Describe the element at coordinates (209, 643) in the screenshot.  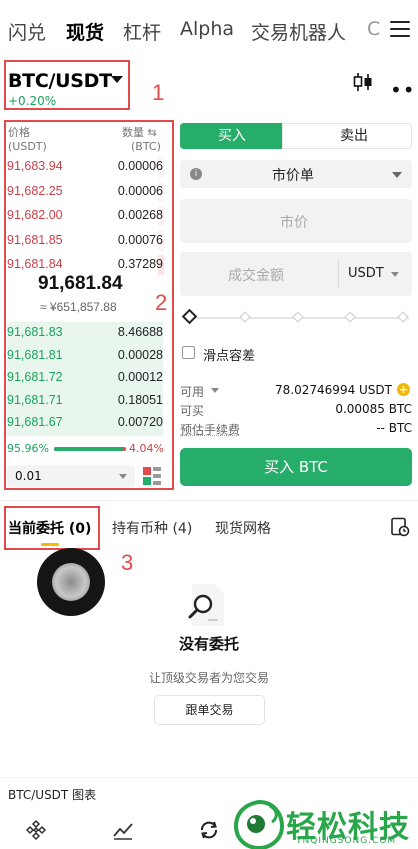
I see `empty-state-title: 没有委托` at that location.